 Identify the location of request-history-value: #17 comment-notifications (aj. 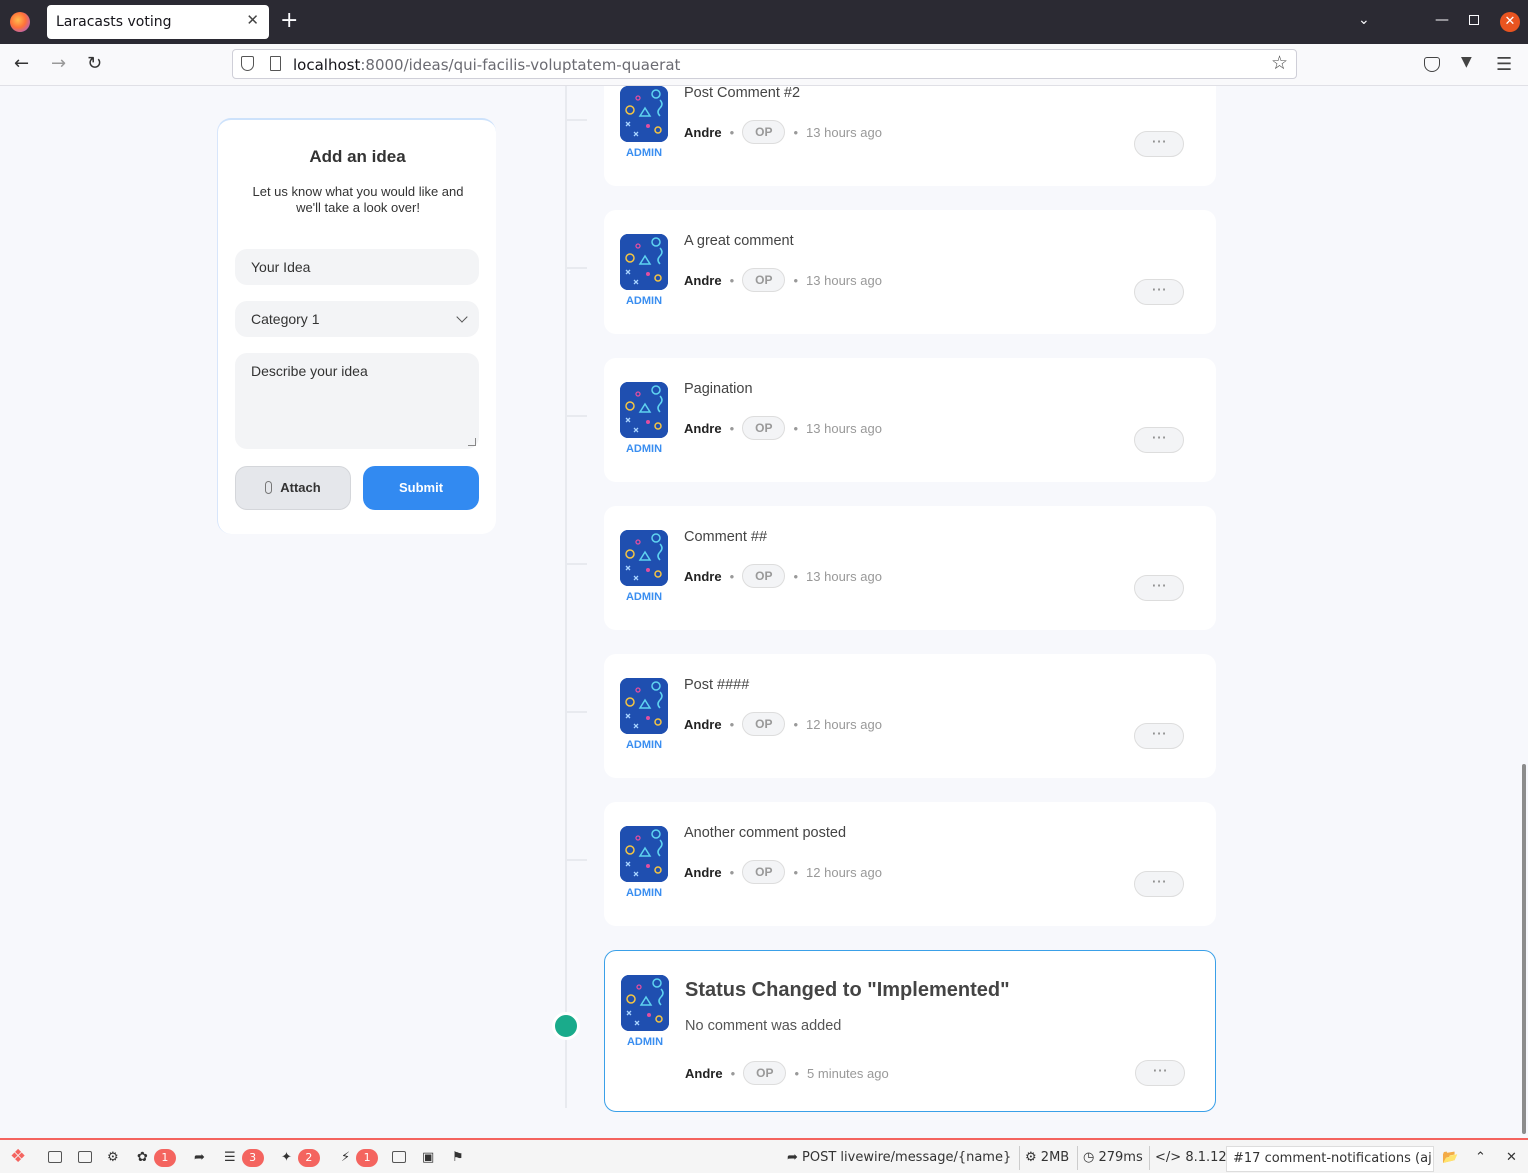
(1332, 1158).